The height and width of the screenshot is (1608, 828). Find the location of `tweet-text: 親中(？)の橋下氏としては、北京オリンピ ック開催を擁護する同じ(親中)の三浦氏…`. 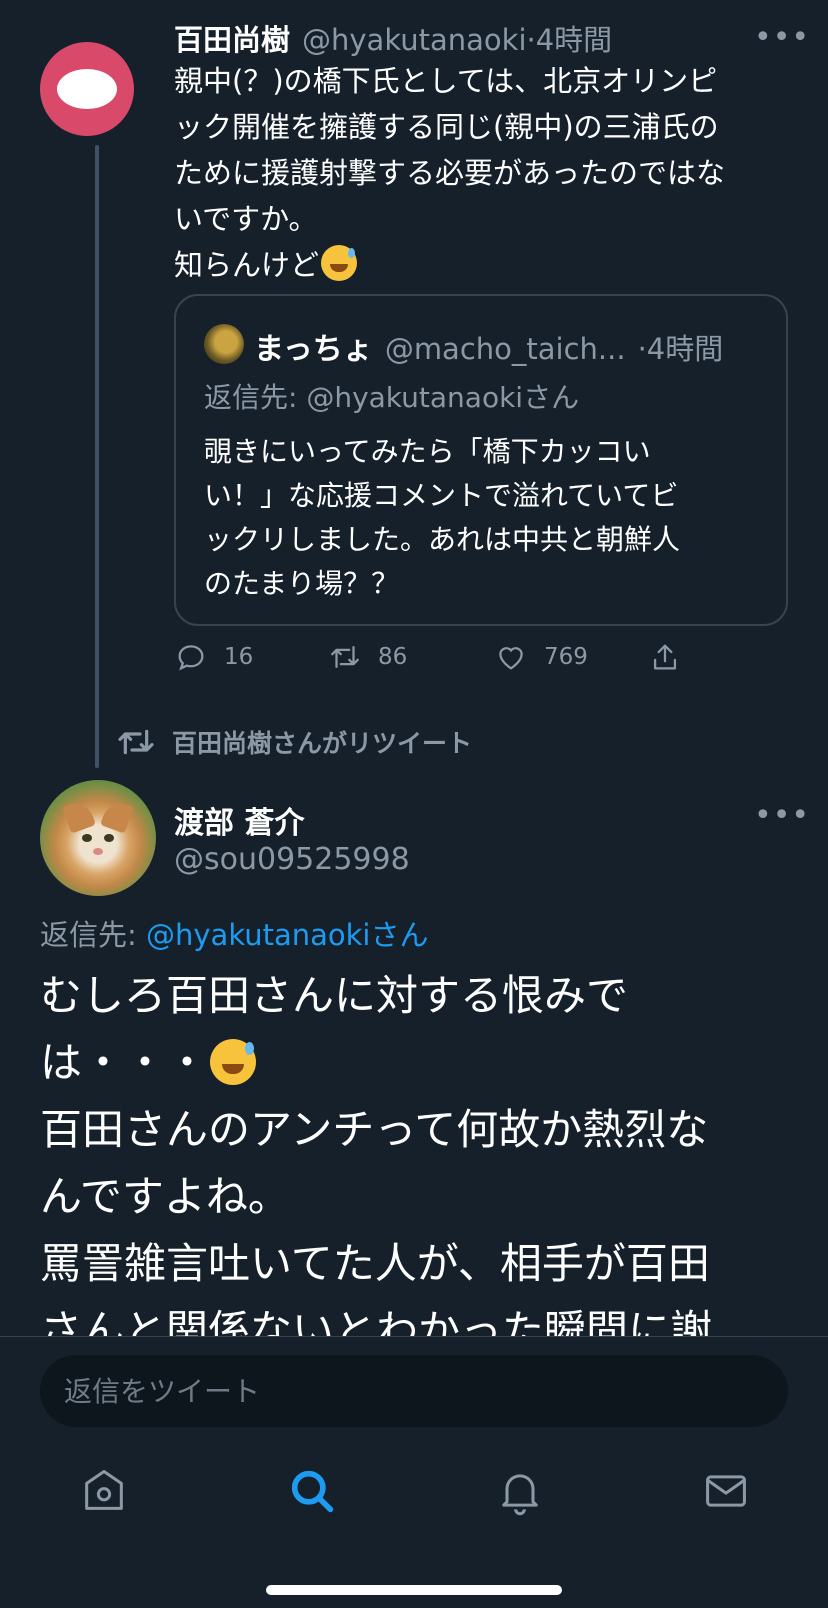

tweet-text: 親中(？)の橋下氏としては、北京オリンピ ック開催を擁護する同じ(親中)の三浦氏… is located at coordinates (484, 173).